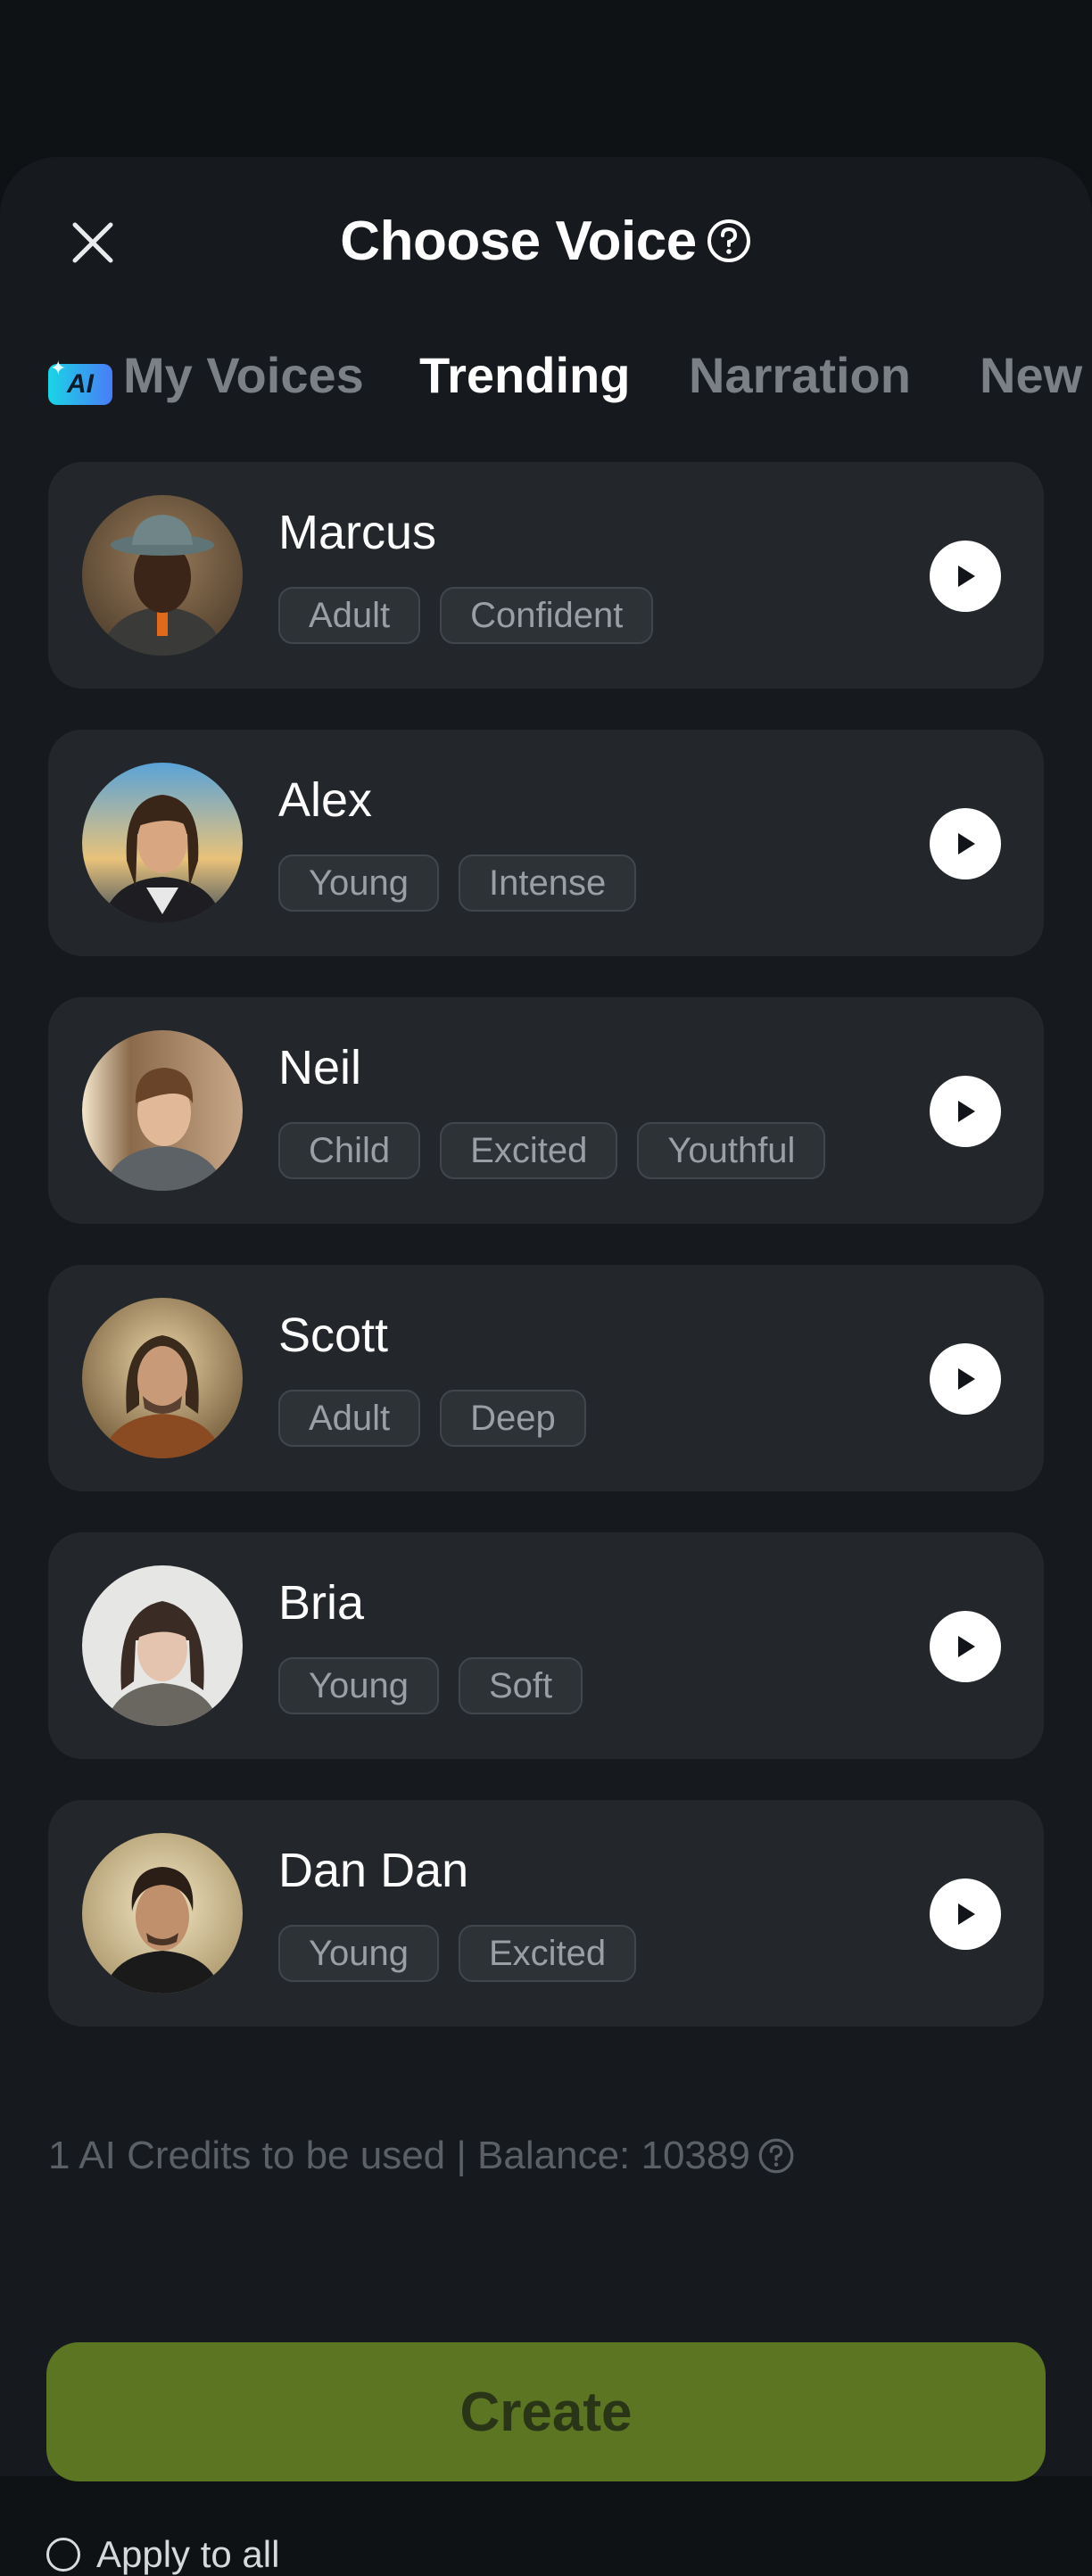  I want to click on voice-card-marcus: Marcus Adult Confident, so click(546, 576).